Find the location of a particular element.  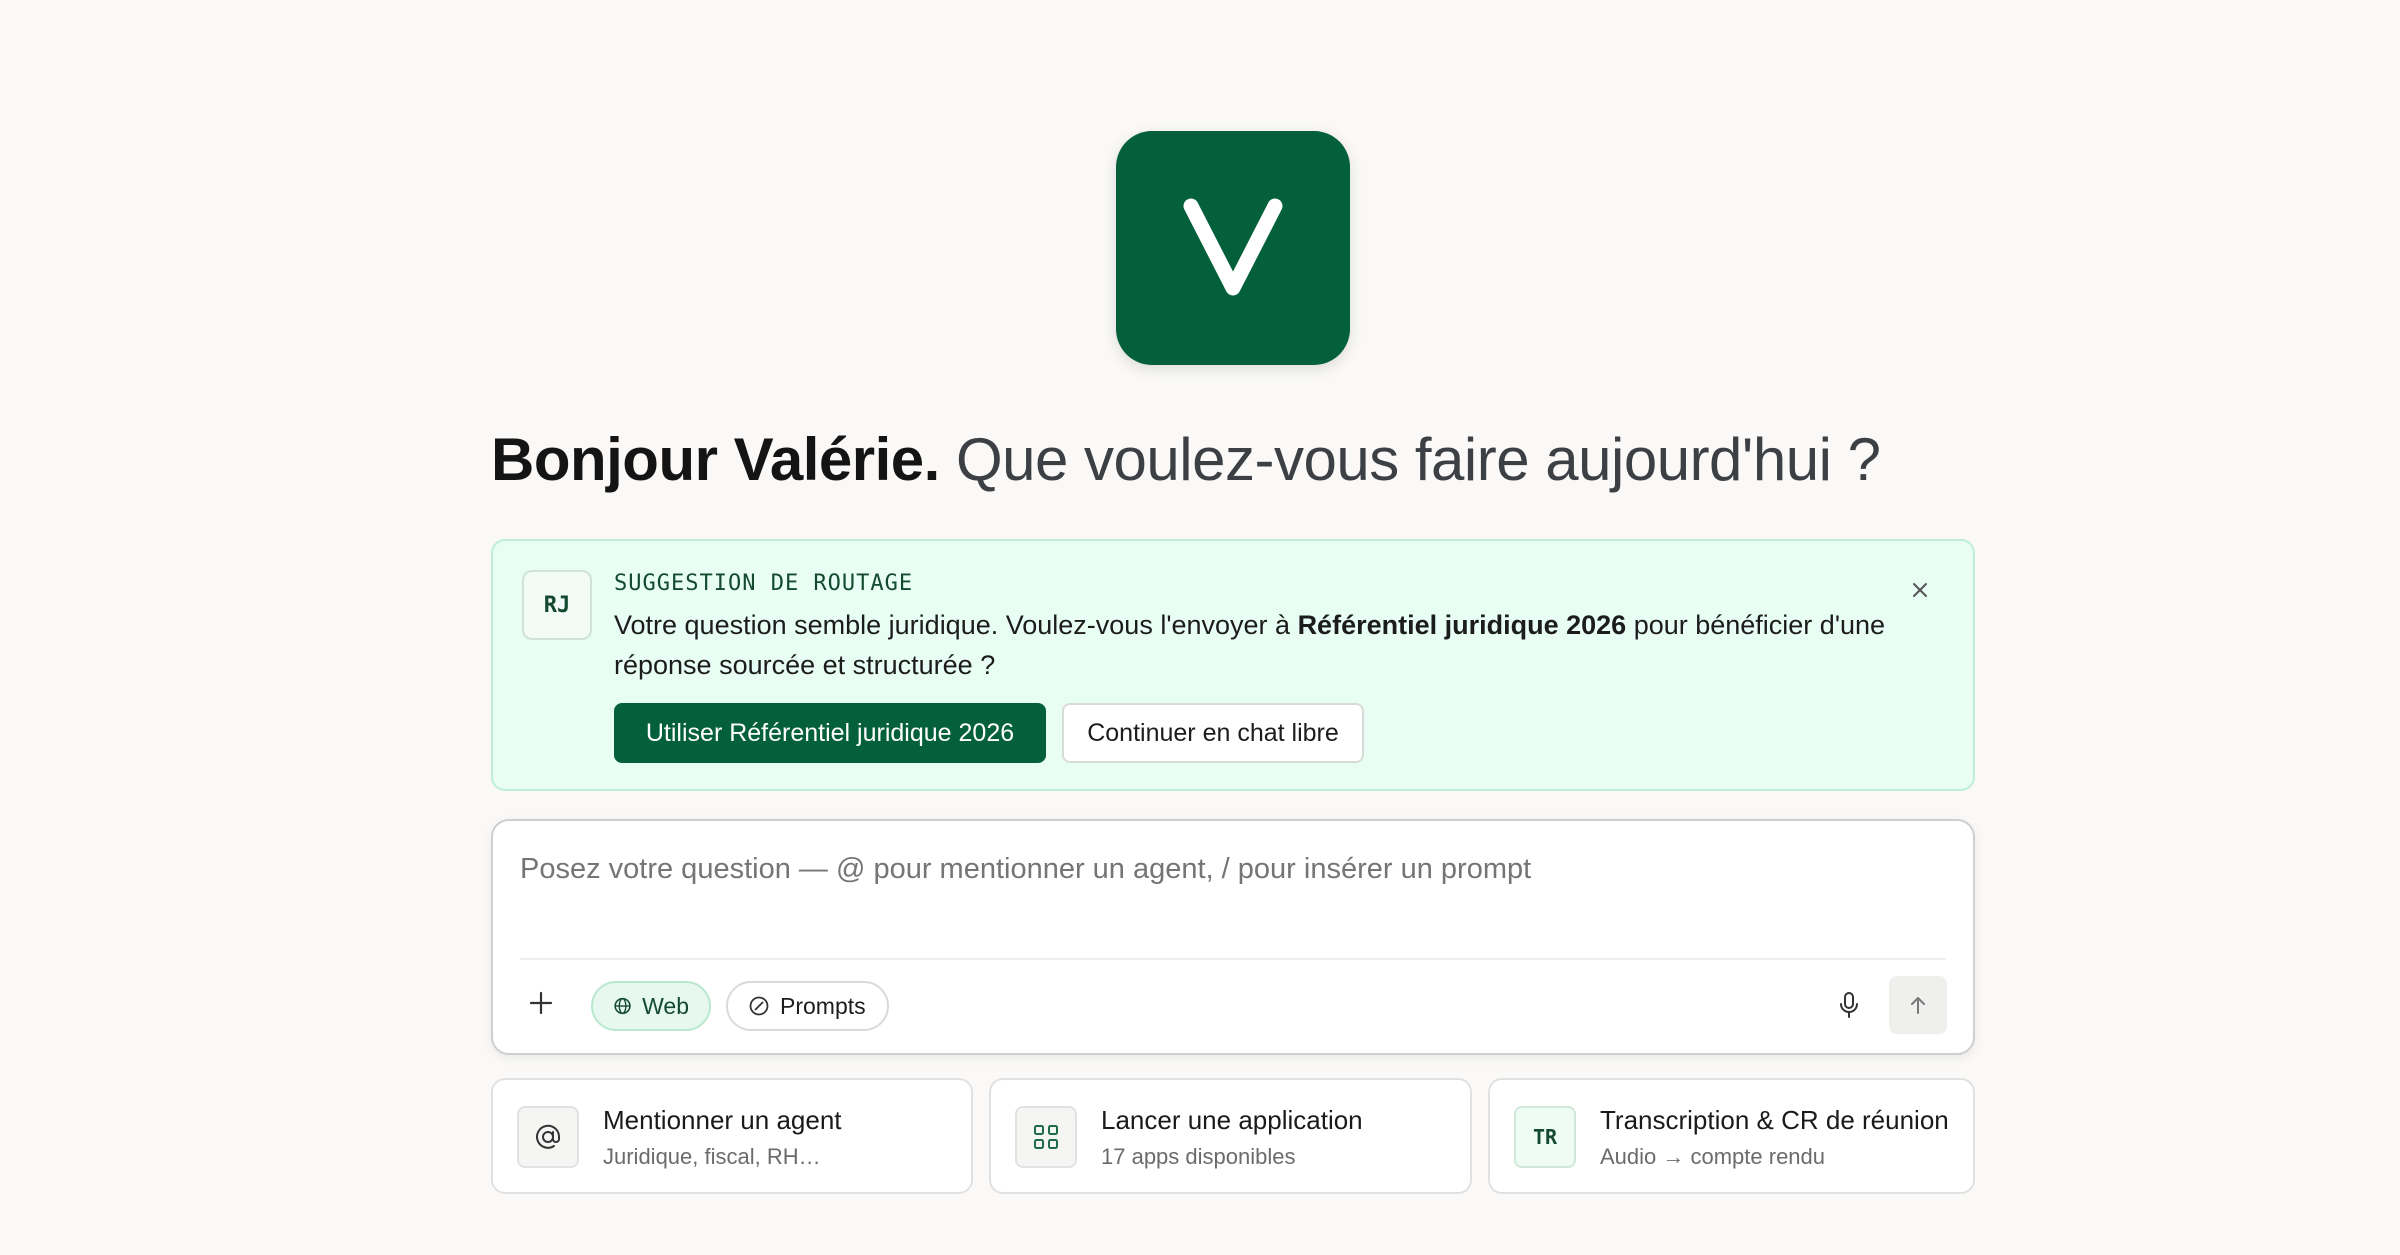

suggestion-tag: SUGGESTION DE ROUTAGE is located at coordinates (764, 583).